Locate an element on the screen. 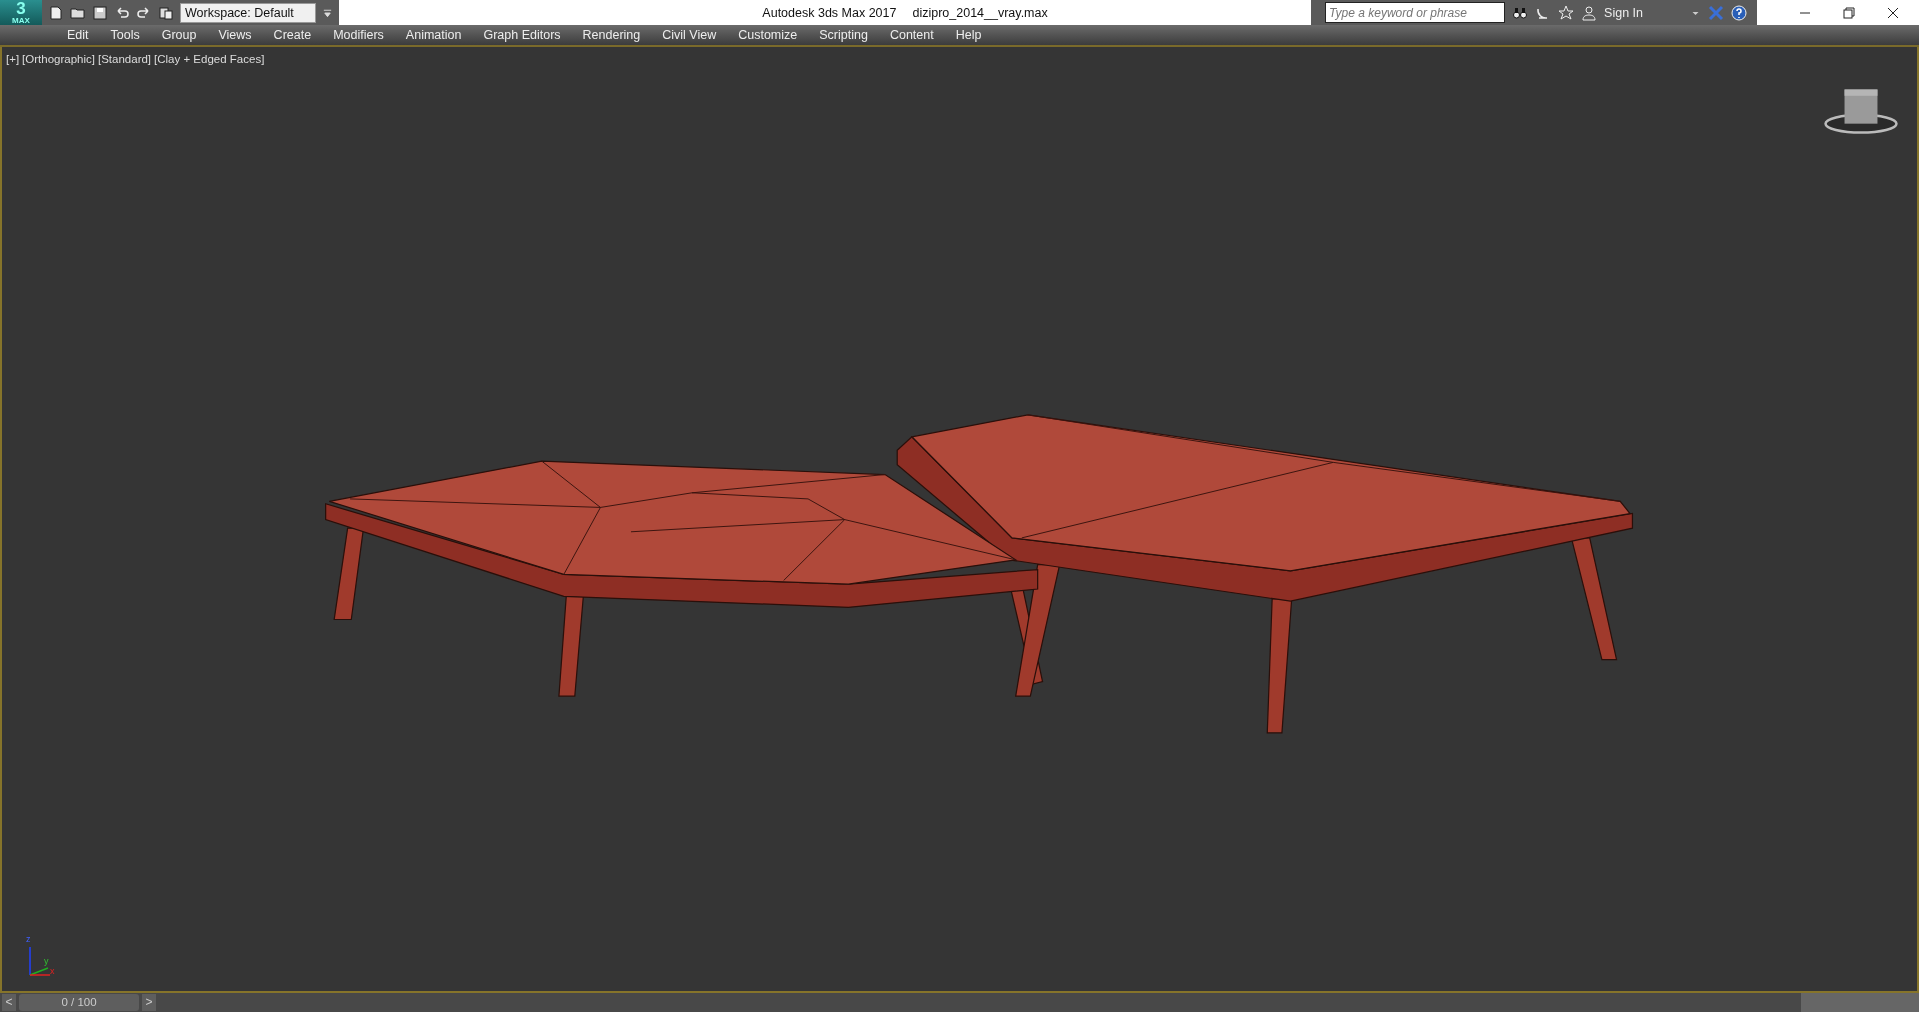 The height and width of the screenshot is (1012, 1919). viewport-label: [Orthographic] is located at coordinates (58, 59).